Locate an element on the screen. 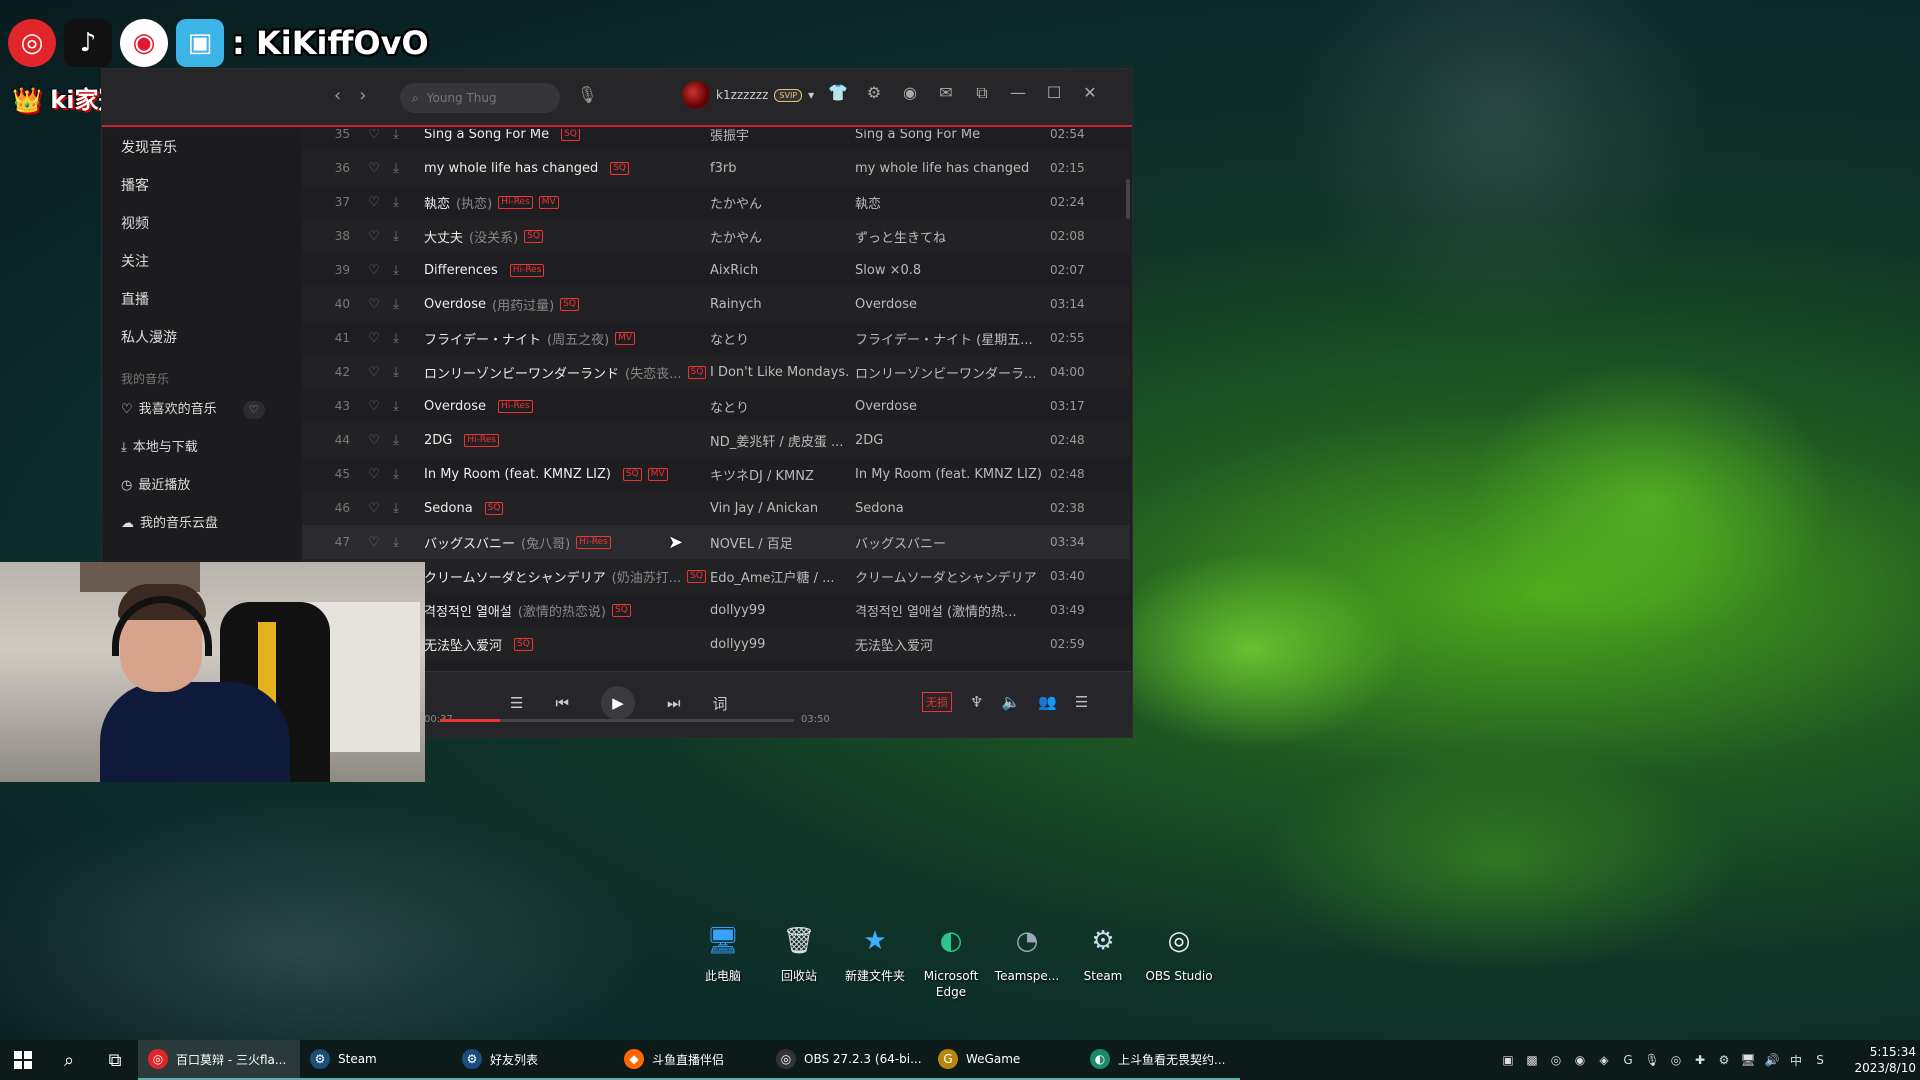  song-artist: f3rb is located at coordinates (782, 168).